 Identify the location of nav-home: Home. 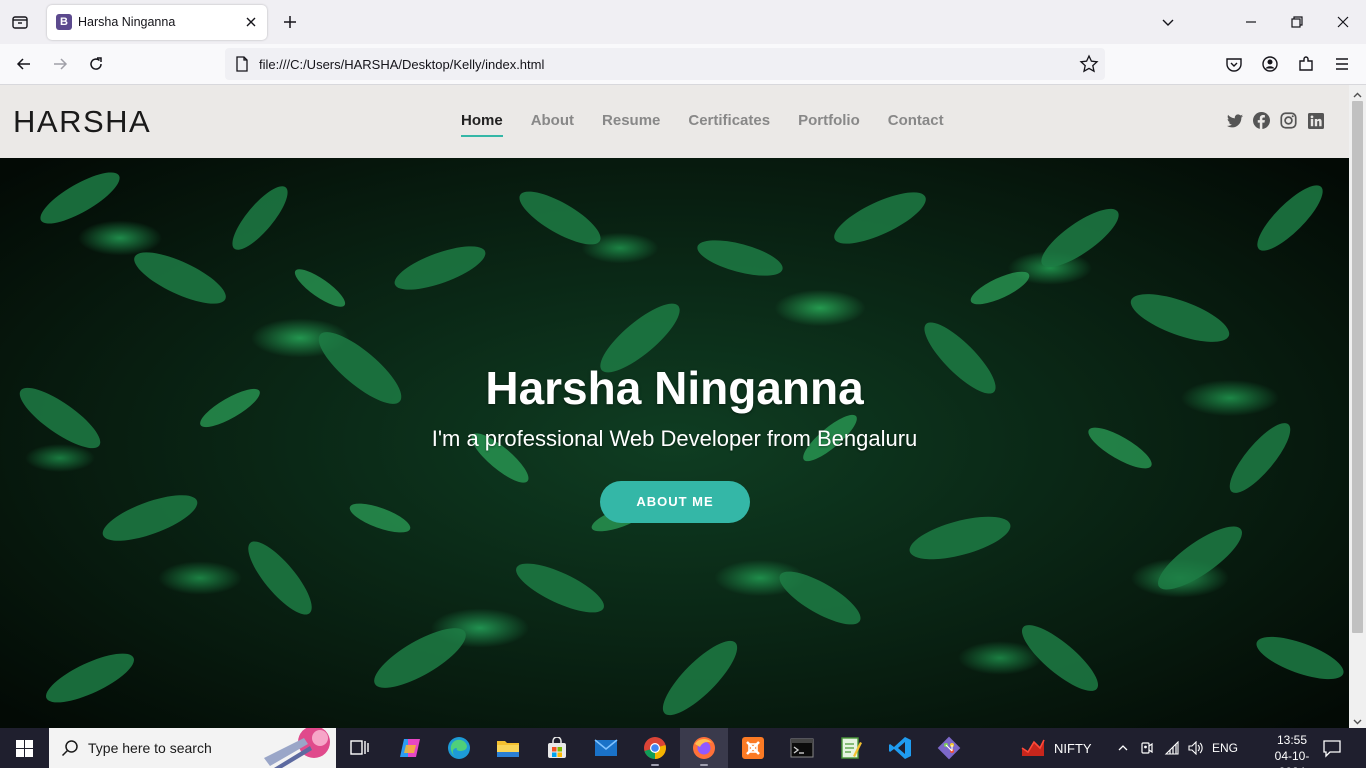
(482, 124).